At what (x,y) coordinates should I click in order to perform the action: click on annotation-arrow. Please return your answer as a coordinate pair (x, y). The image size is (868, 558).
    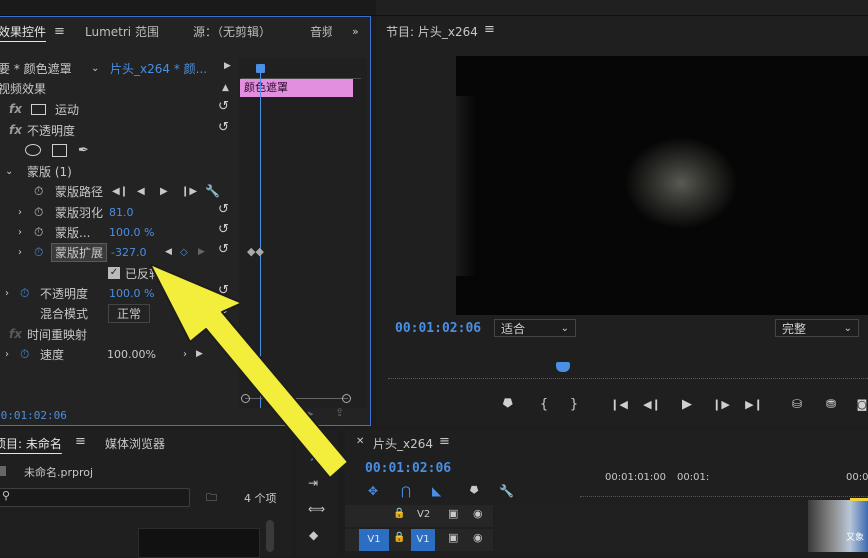
    Looking at the image, I should click on (249, 371).